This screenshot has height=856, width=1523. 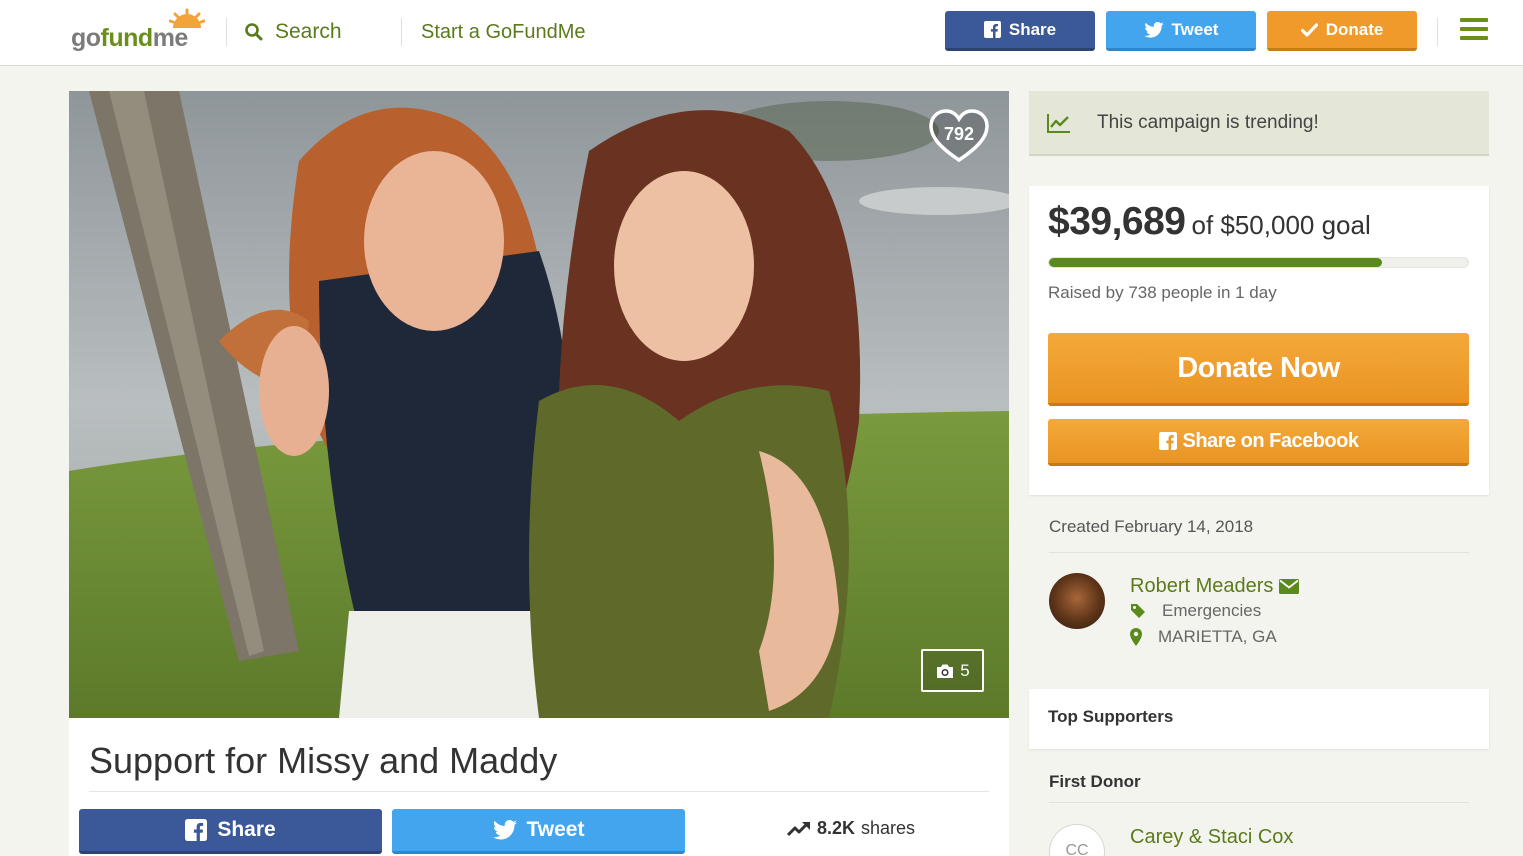 I want to click on logo-wordmark: gofundme, so click(x=129, y=38).